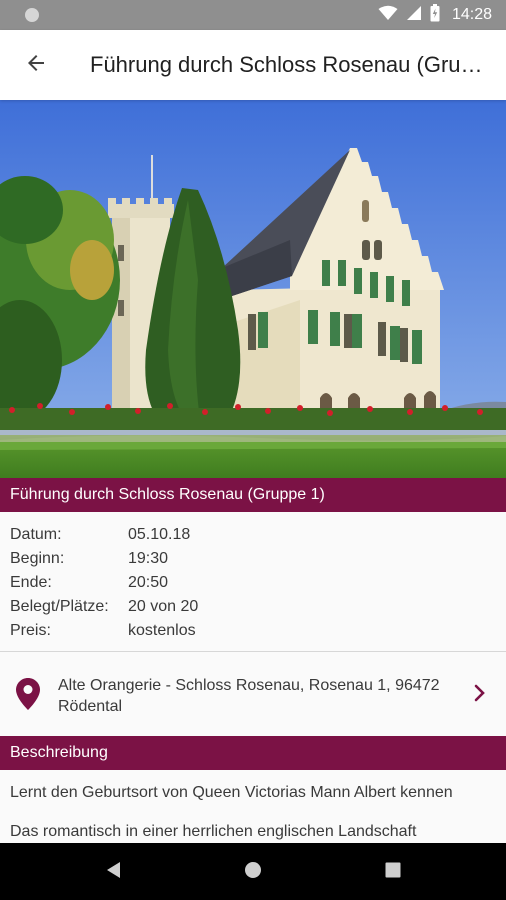 The height and width of the screenshot is (900, 506). What do you see at coordinates (159, 534) in the screenshot?
I see `date-value: 05.10.18` at bounding box center [159, 534].